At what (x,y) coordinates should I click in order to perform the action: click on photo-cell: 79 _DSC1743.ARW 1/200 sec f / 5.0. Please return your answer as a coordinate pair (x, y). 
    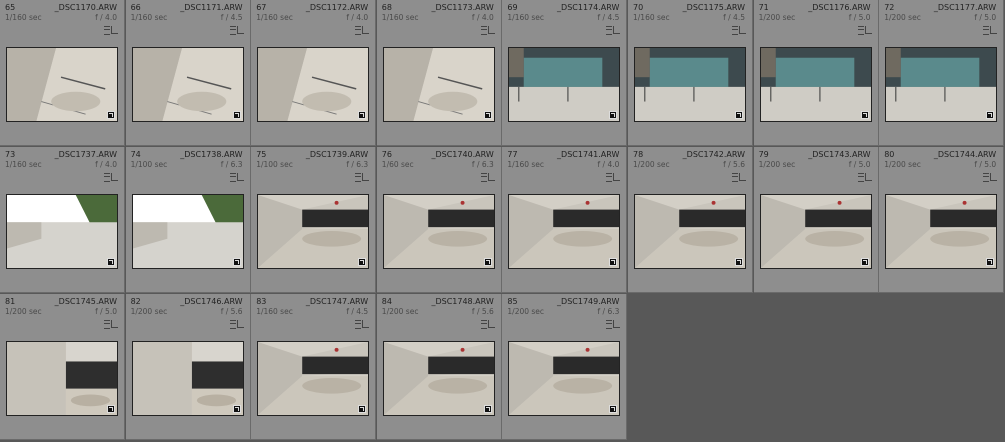
    Looking at the image, I should click on (816, 220).